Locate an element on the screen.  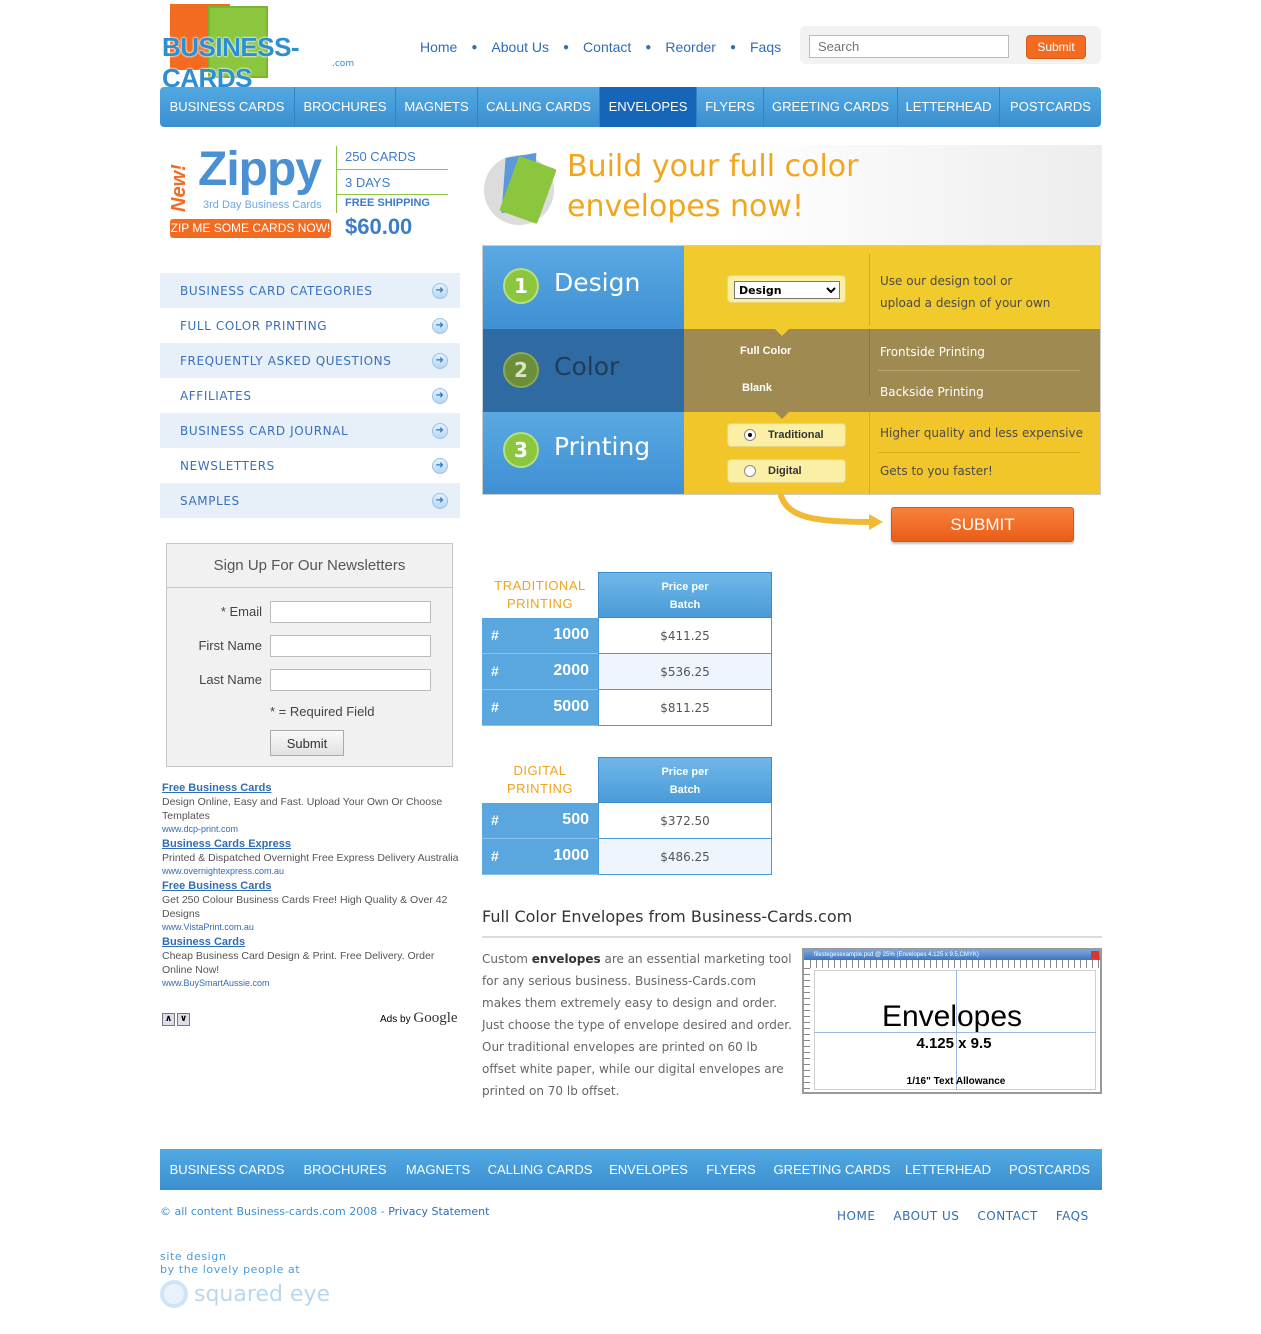
printing-option-traditional: Traditional is located at coordinates (786, 435).